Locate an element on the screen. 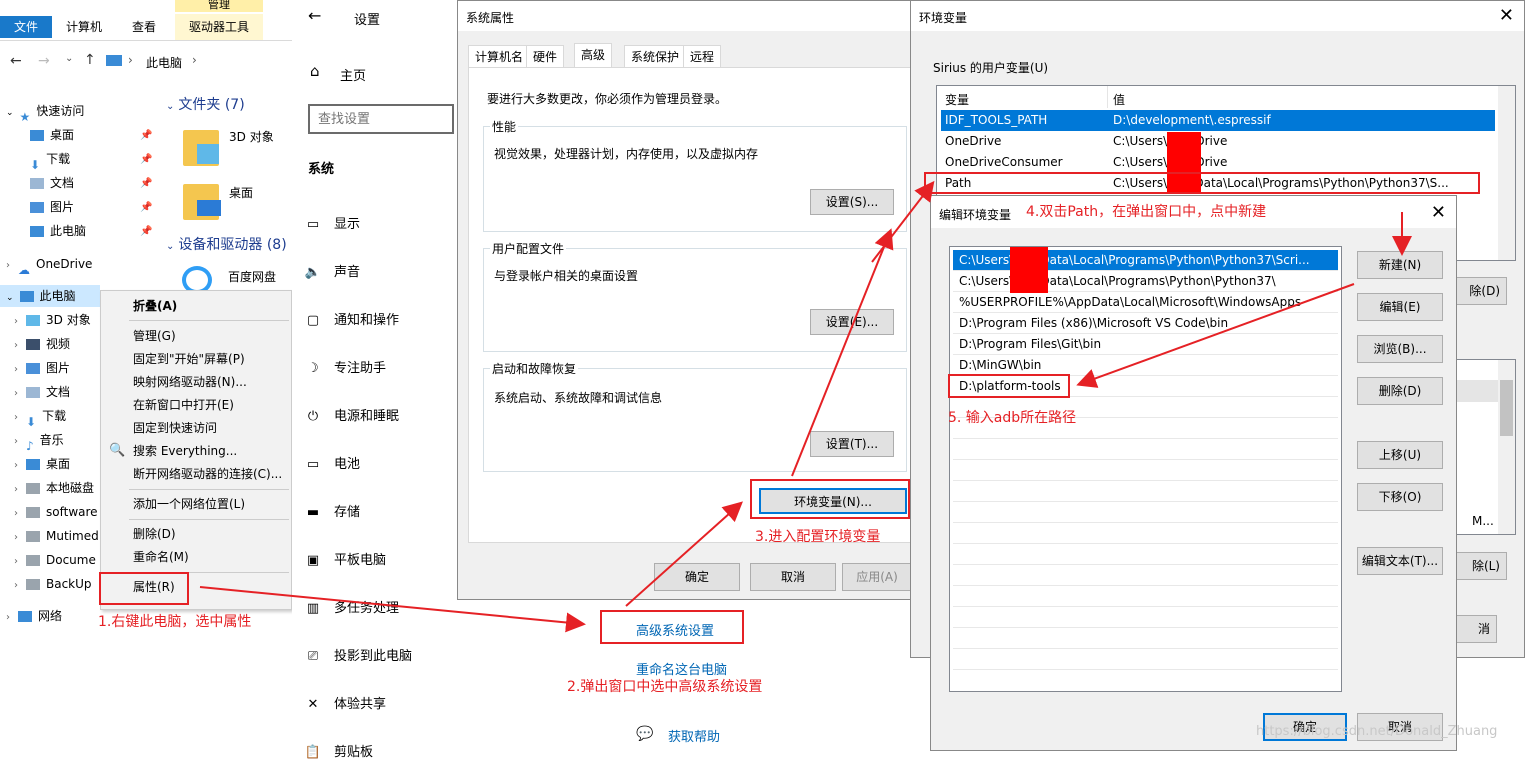  arrow-step5 is located at coordinates (1215, 335).